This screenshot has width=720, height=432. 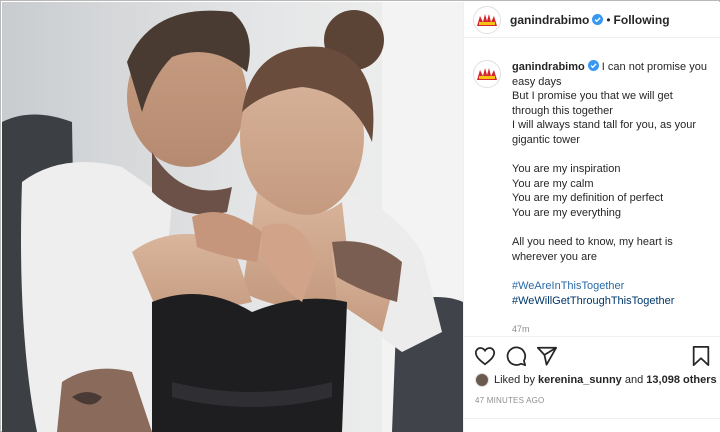 I want to click on like-button, so click(x=485, y=356).